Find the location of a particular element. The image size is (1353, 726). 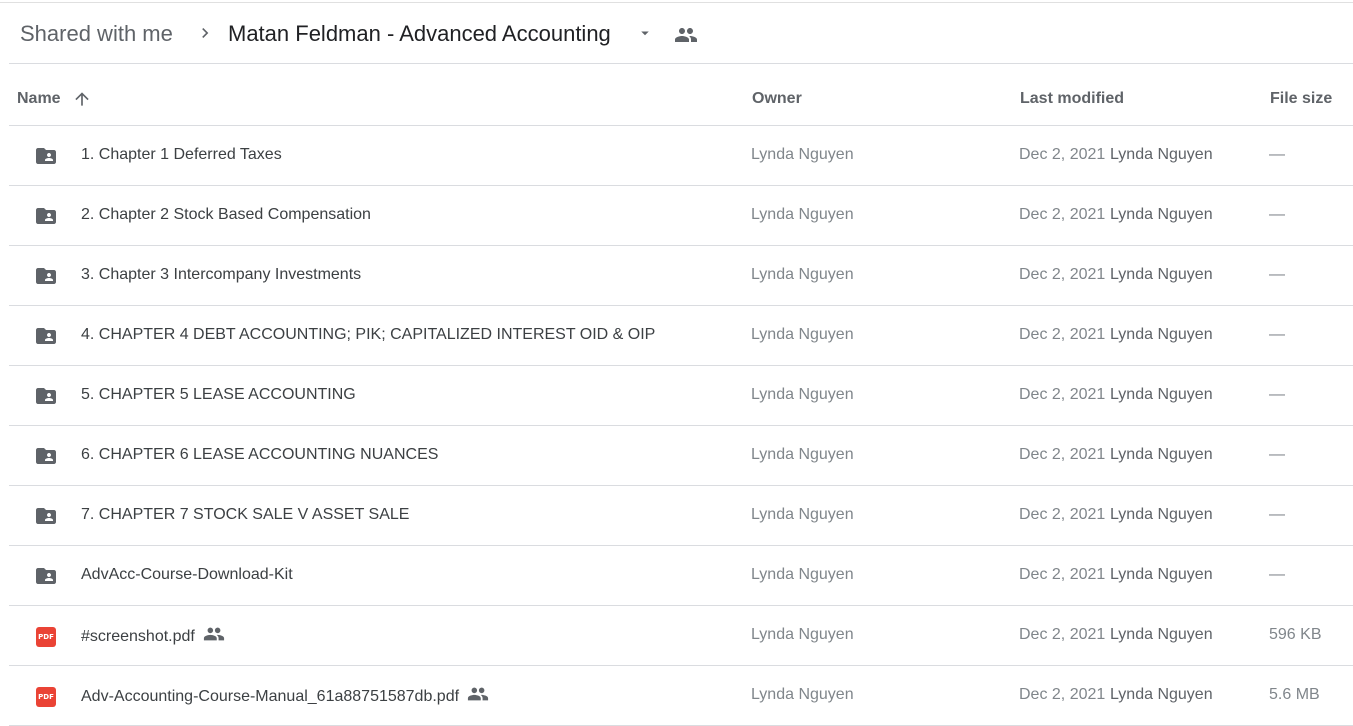

column-last-modified: Last modified is located at coordinates (1072, 99).